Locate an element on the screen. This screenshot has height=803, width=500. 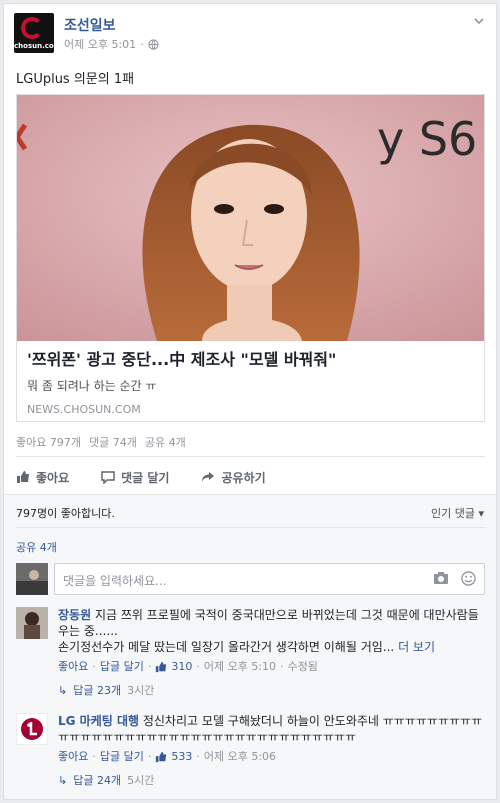
user-photo is located at coordinates (32, 579).